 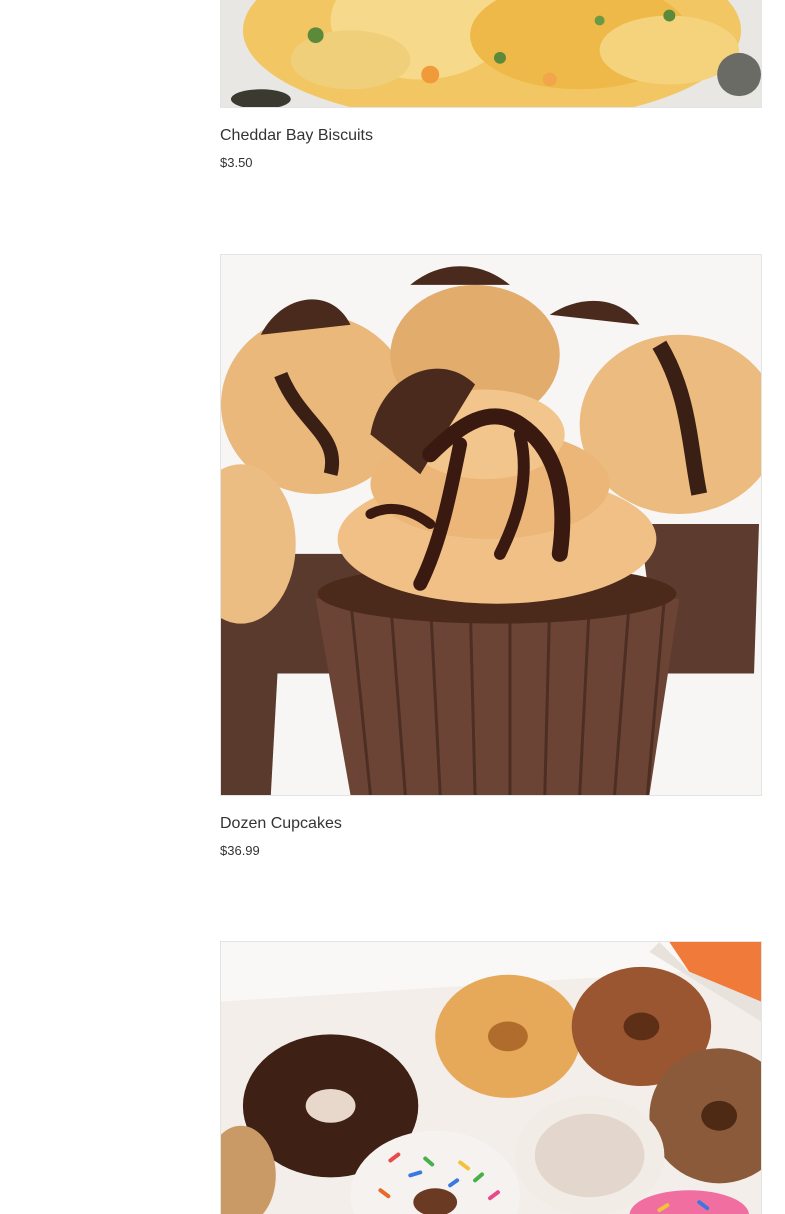 I want to click on biscuit-photo-icon, so click(x=491, y=53).